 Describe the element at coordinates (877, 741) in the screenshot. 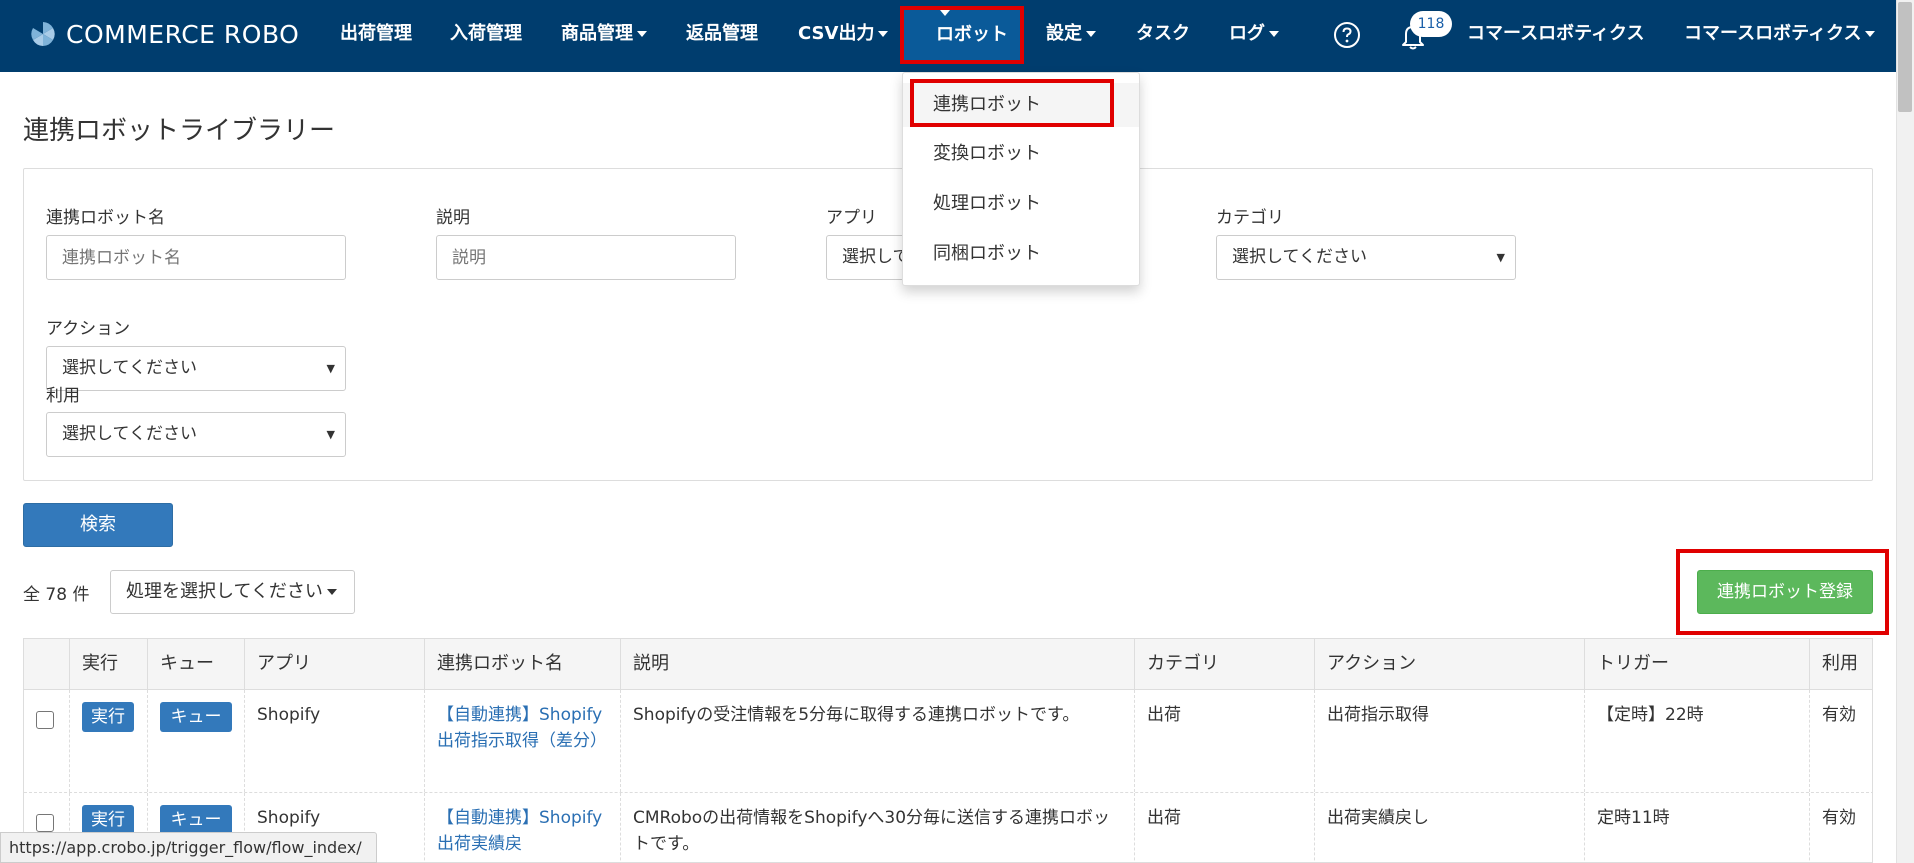

I see `cell-description: Shopifyの受注情報を5分毎に取得する連携ロボットです。` at that location.